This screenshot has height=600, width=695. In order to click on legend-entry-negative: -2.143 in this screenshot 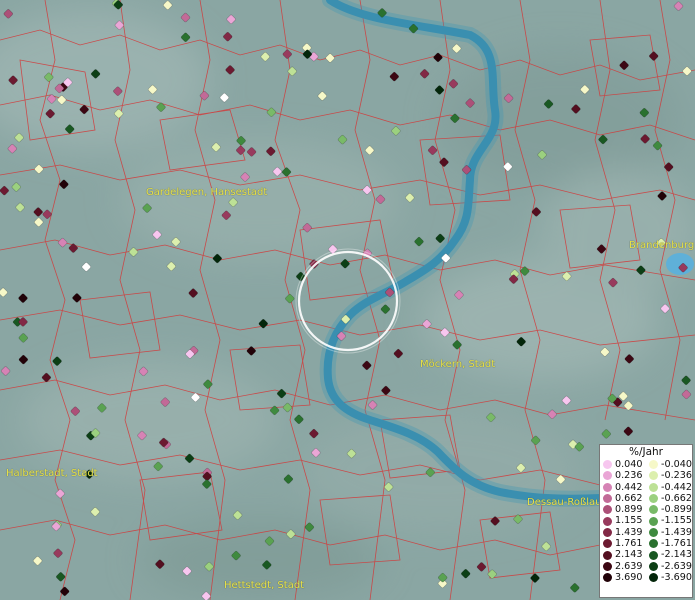, I will do `click(669, 554)`.